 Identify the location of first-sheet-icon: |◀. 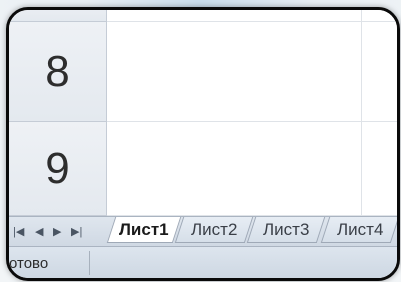
(18, 232).